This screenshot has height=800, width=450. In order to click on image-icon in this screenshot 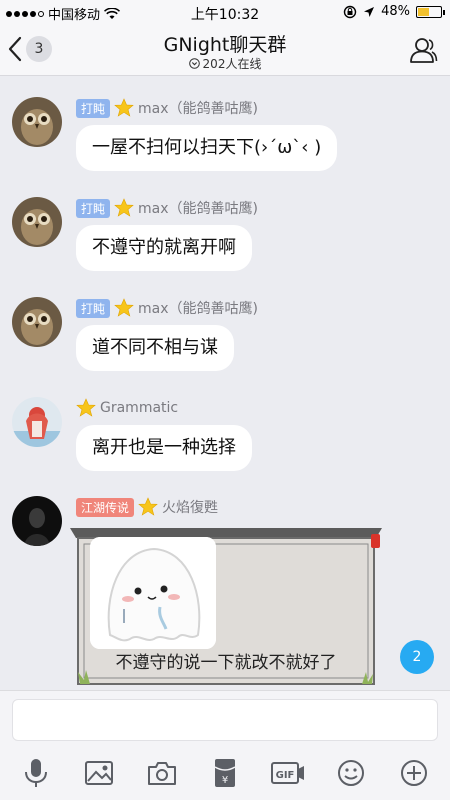, I will do `click(99, 773)`.